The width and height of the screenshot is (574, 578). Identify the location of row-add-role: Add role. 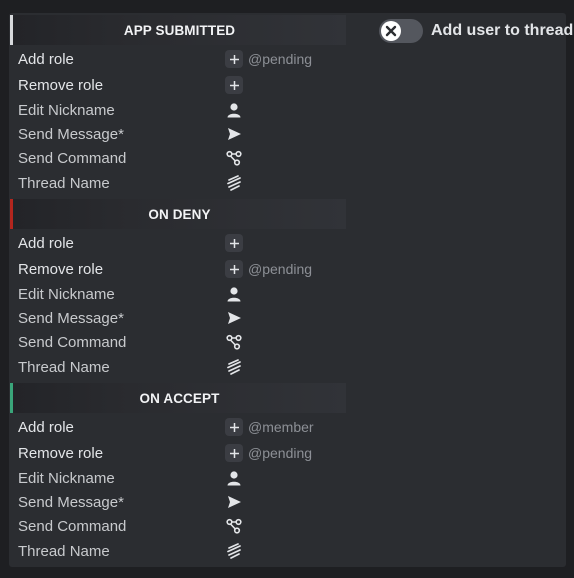
(178, 243).